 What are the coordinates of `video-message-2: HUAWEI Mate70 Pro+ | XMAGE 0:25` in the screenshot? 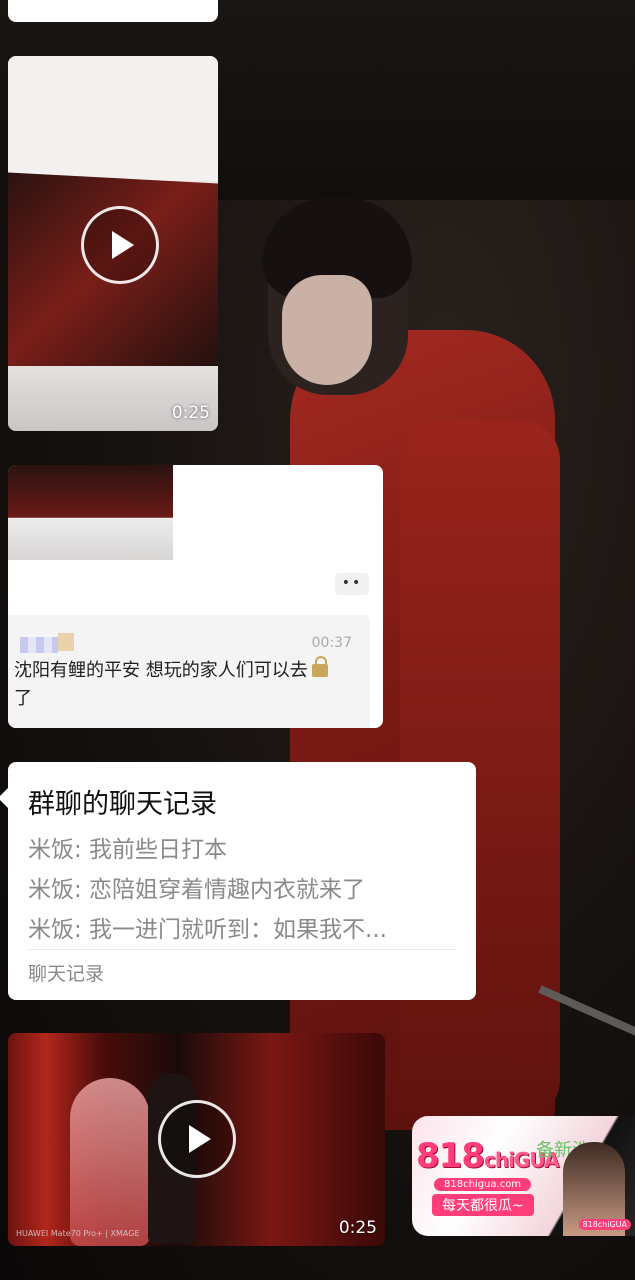 It's located at (196, 1139).